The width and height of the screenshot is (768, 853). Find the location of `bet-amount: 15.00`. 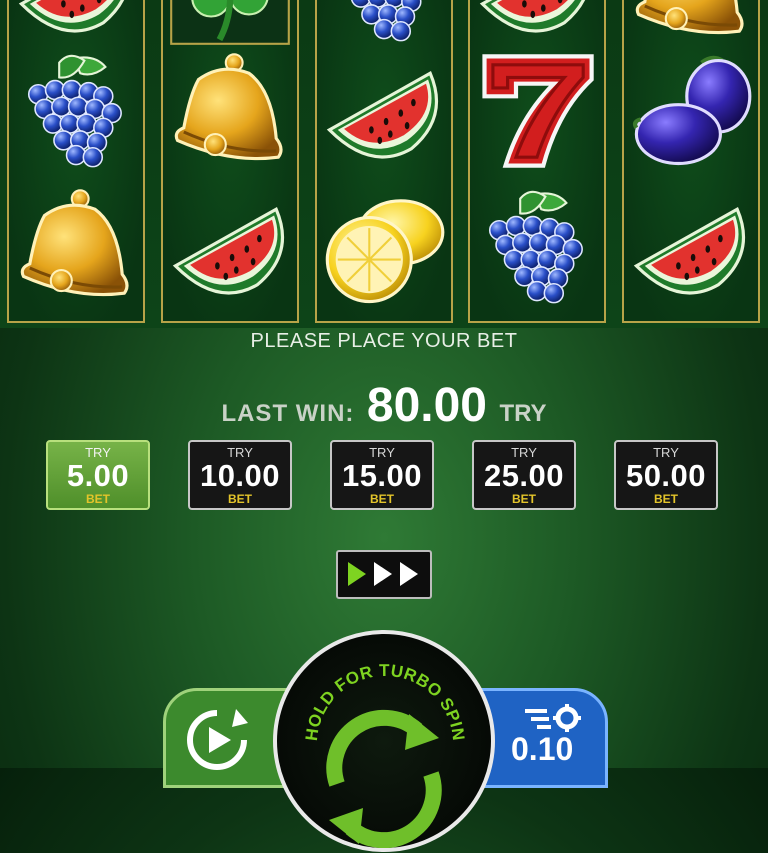

bet-amount: 15.00 is located at coordinates (382, 475).